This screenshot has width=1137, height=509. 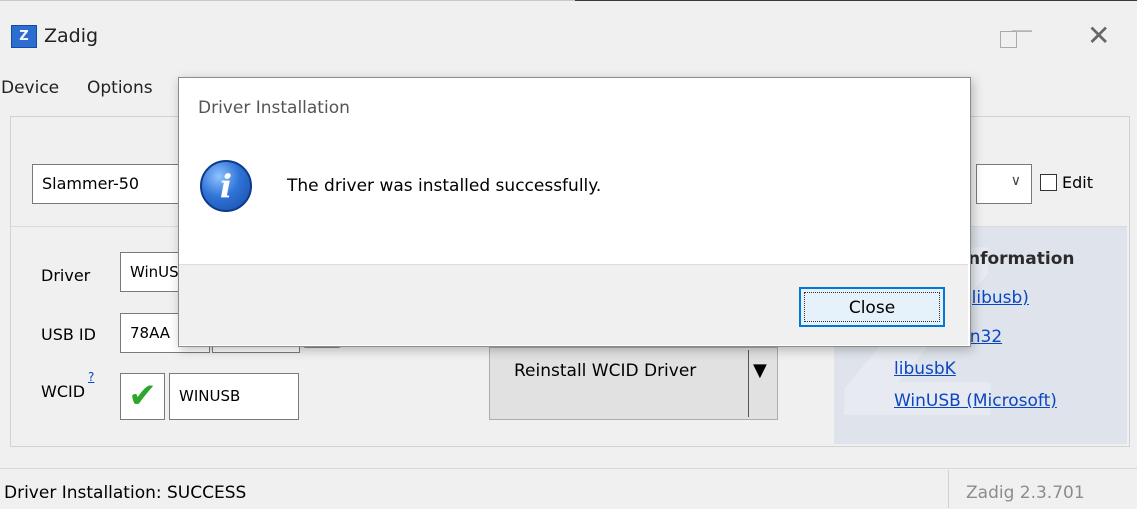 I want to click on checkmark-icon: ✔, so click(x=142, y=396).